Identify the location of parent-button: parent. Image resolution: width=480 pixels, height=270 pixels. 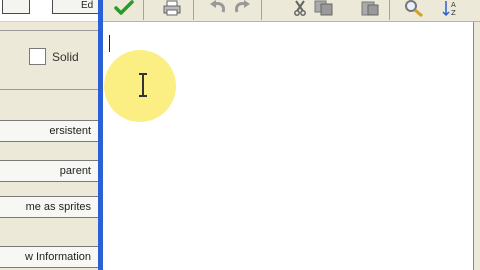
(49, 171).